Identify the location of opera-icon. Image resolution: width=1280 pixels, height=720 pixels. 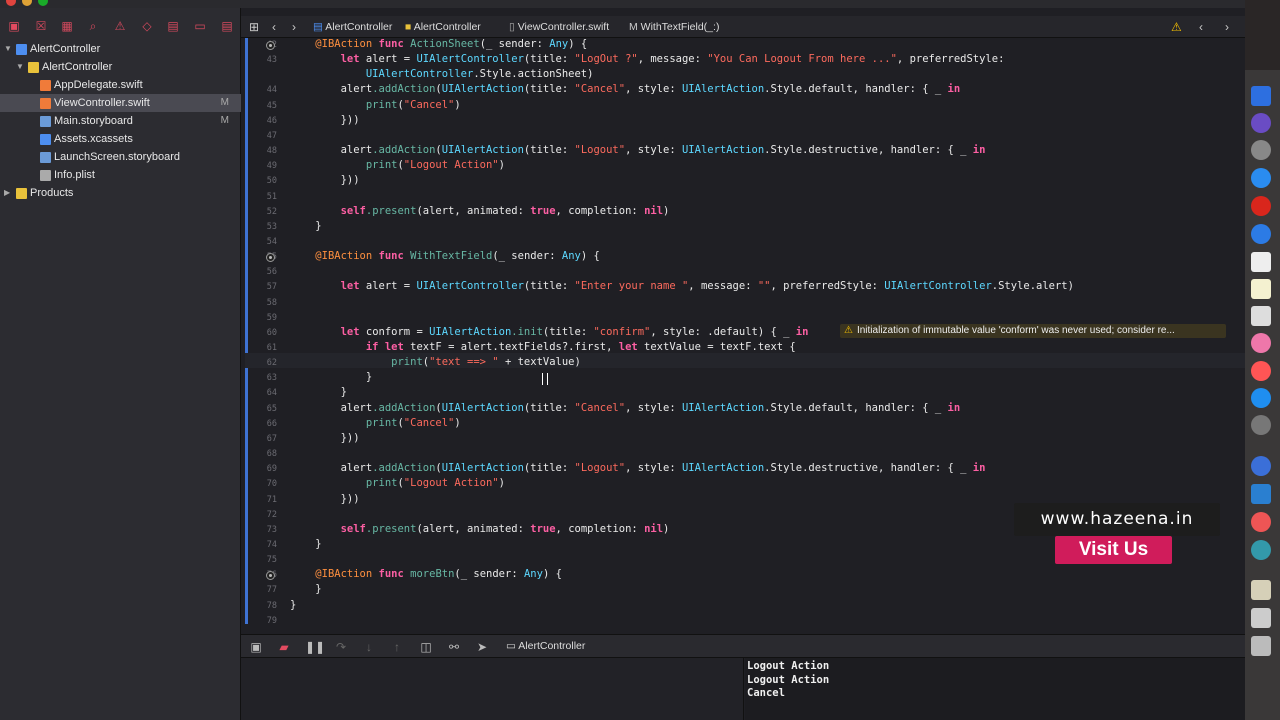
(1261, 206).